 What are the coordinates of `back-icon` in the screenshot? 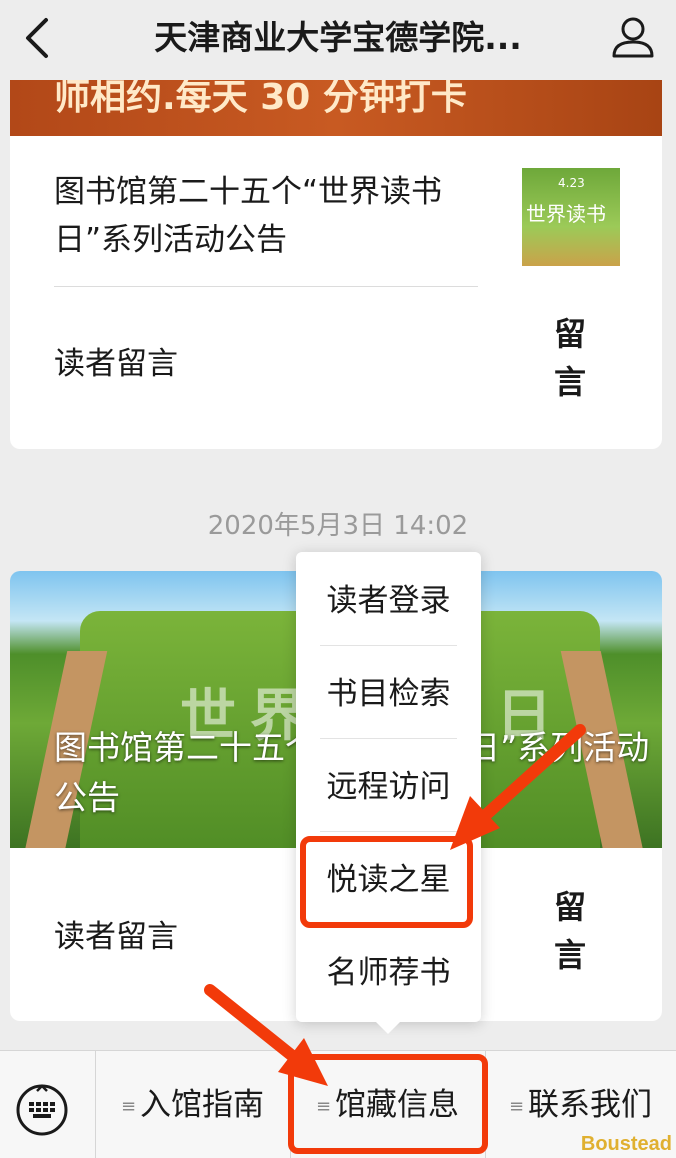 It's located at (38, 38).